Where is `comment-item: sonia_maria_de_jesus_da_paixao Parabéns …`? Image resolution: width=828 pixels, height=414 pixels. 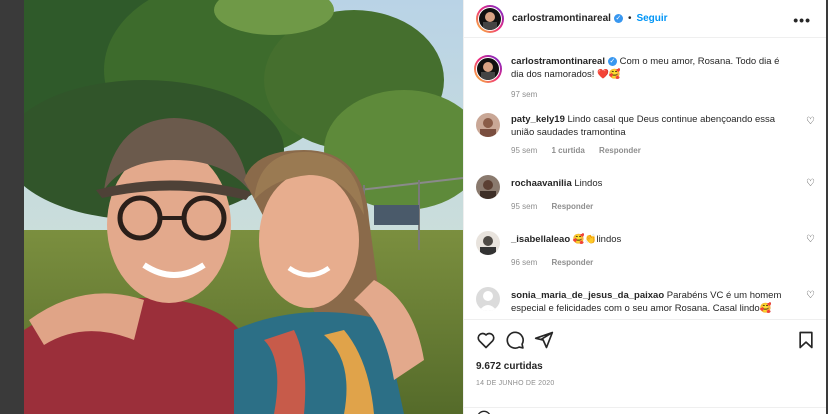 comment-item: sonia_maria_de_jesus_da_paixao Parabéns … is located at coordinates (645, 301).